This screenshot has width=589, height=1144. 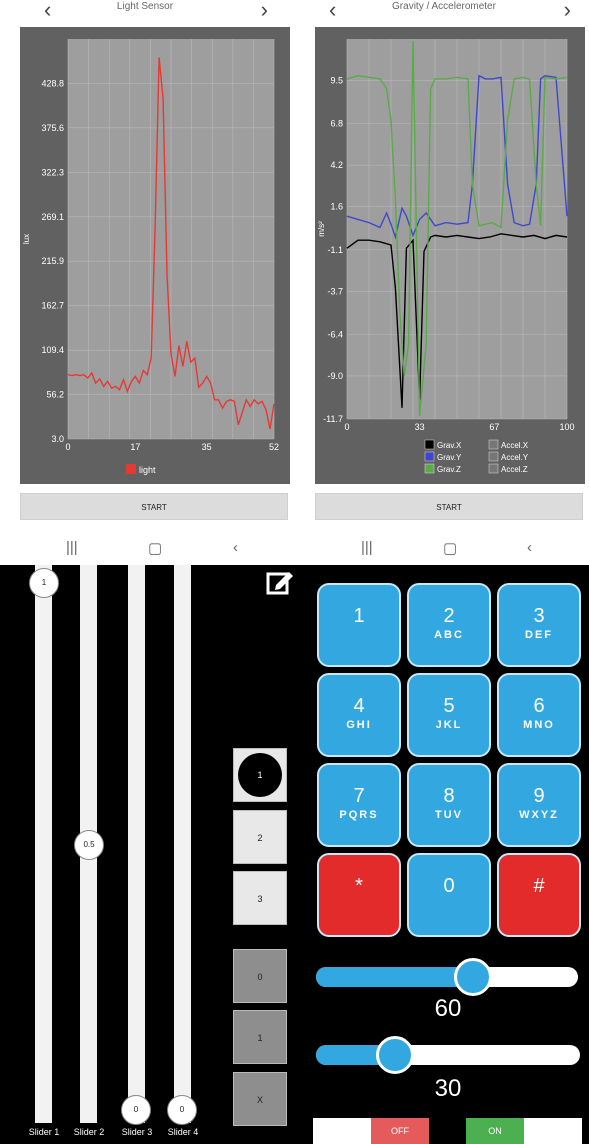 I want to click on slider-3-track, so click(x=136, y=844).